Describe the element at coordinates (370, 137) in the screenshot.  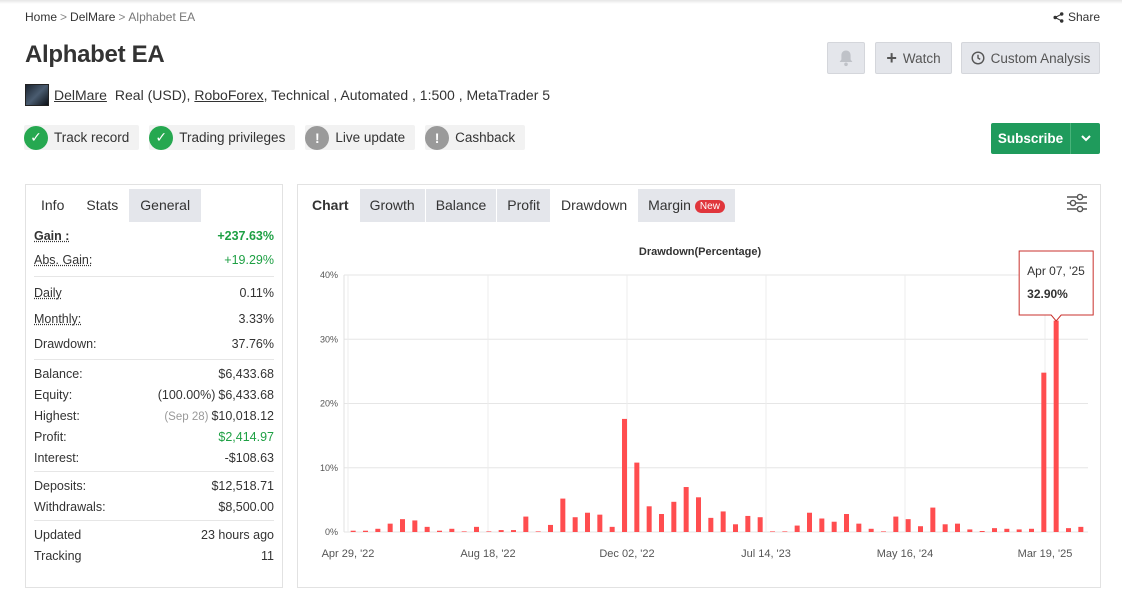
I see `badge-label: Live update` at that location.